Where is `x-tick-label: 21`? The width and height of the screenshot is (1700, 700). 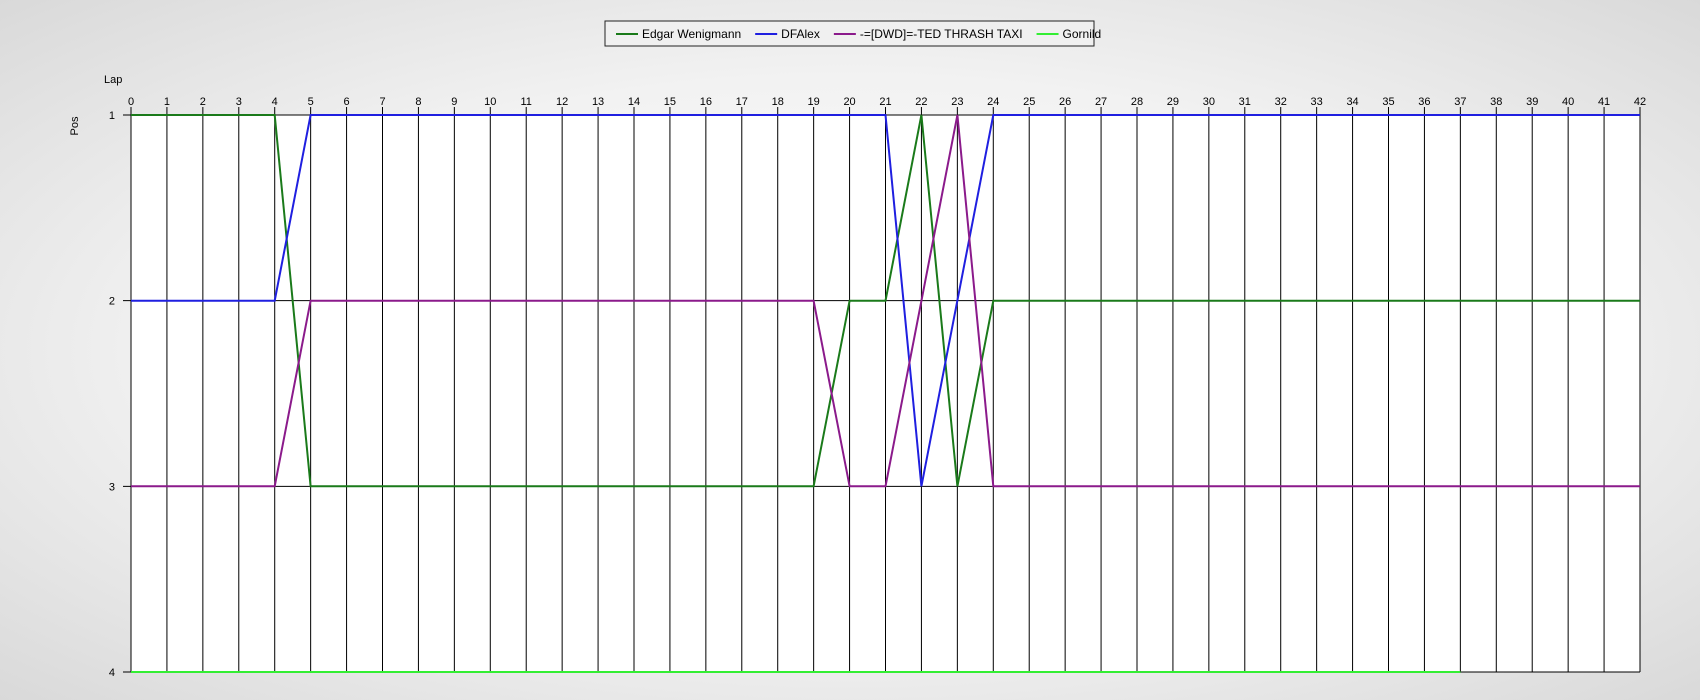 x-tick-label: 21 is located at coordinates (885, 102).